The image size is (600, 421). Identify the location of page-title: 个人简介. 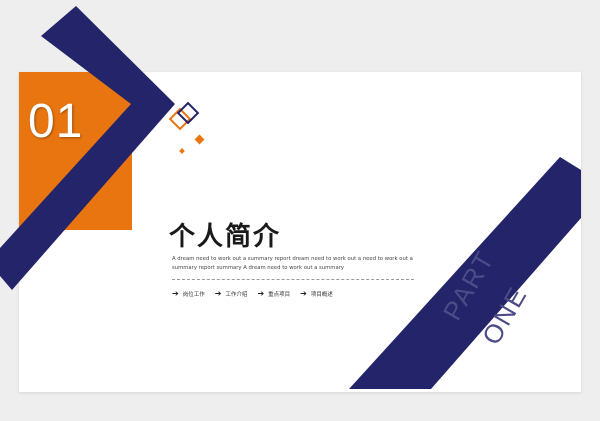
(225, 237).